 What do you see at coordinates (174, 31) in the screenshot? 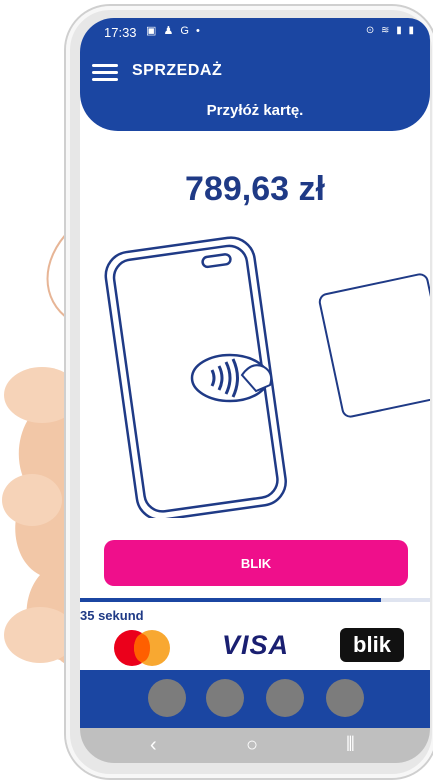
I see `status-notification-icons: ▣ ♟ G •` at bounding box center [174, 31].